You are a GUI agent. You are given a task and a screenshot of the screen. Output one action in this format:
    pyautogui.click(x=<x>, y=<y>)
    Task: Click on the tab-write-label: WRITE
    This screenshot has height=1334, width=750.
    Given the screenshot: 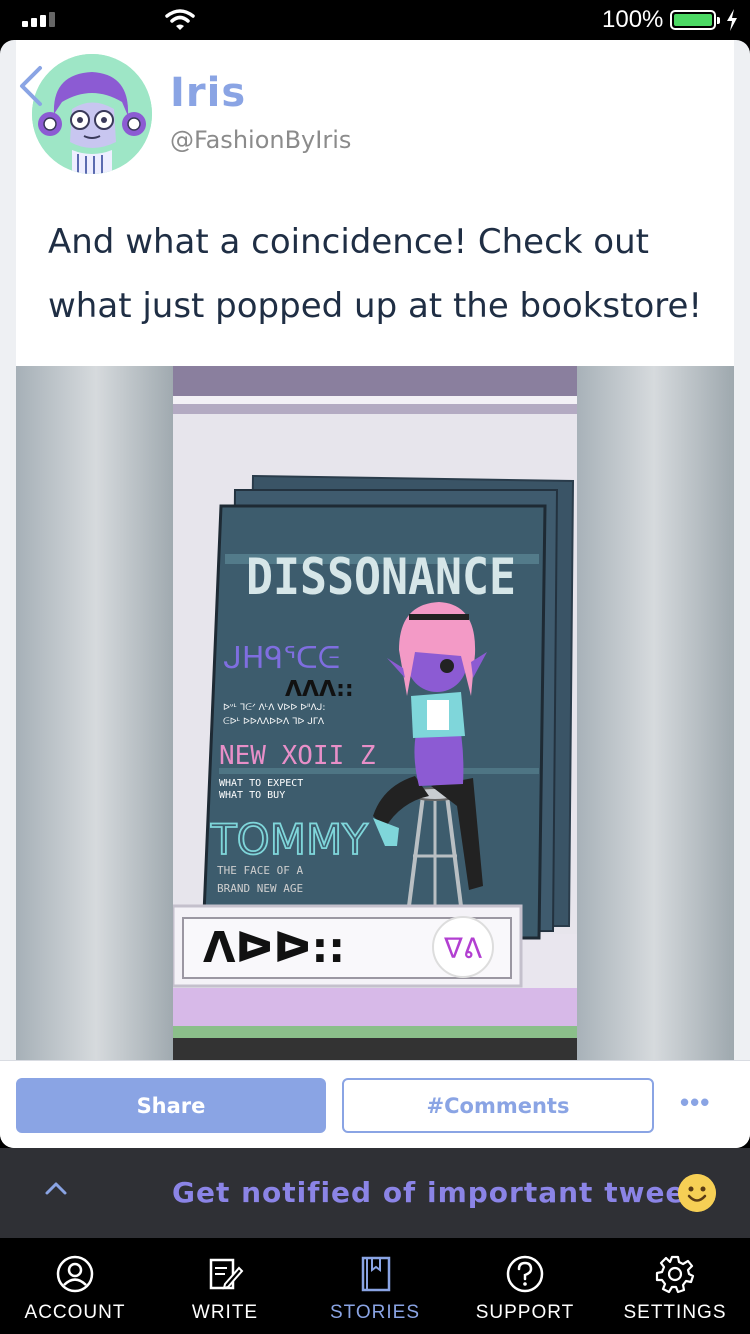 What is the action you would take?
    pyautogui.click(x=225, y=1312)
    